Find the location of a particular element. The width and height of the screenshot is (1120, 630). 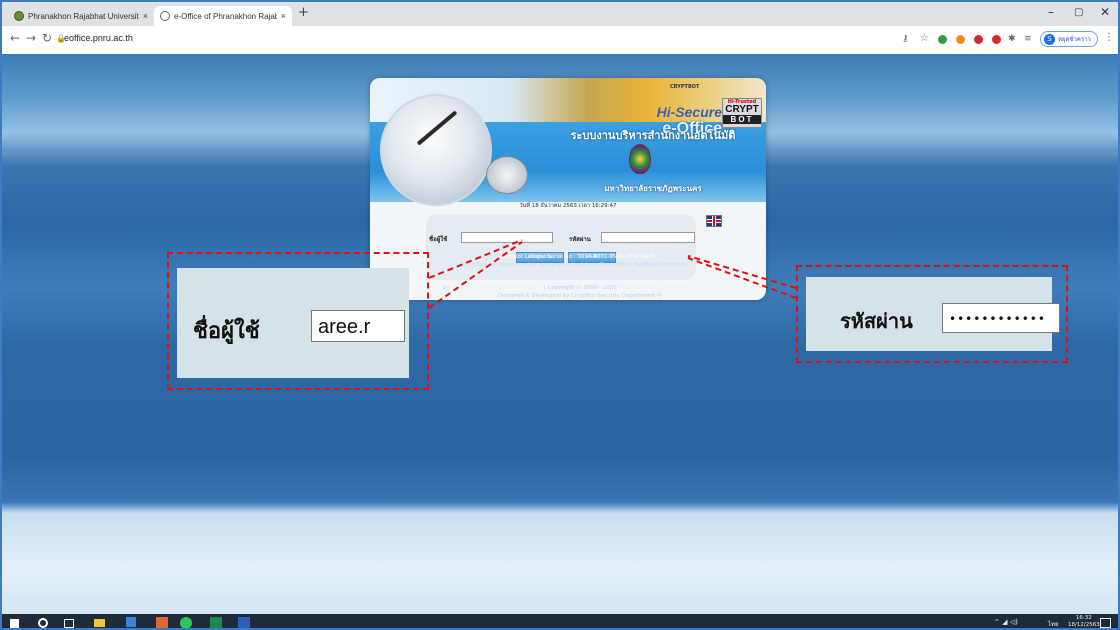

maximize-button: ▢ is located at coordinates (1078, 12).